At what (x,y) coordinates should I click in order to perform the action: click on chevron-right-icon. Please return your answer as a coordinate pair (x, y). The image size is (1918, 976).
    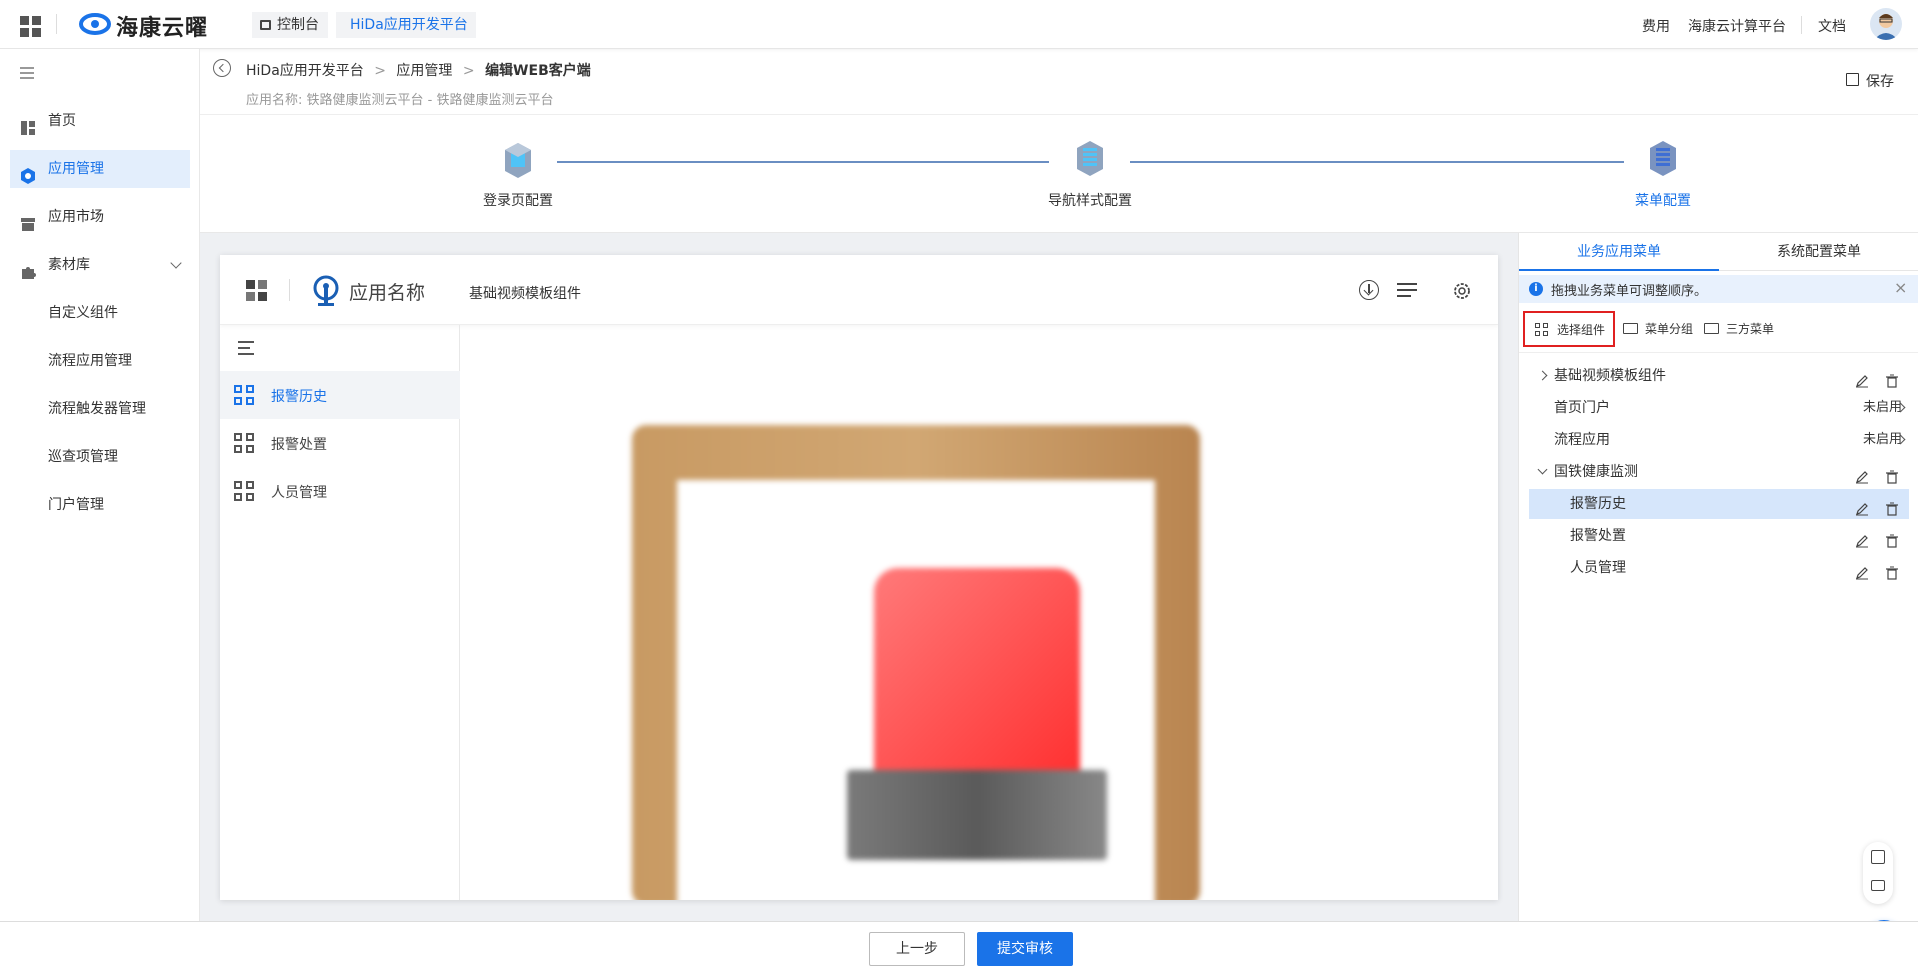
    Looking at the image, I should click on (1542, 375).